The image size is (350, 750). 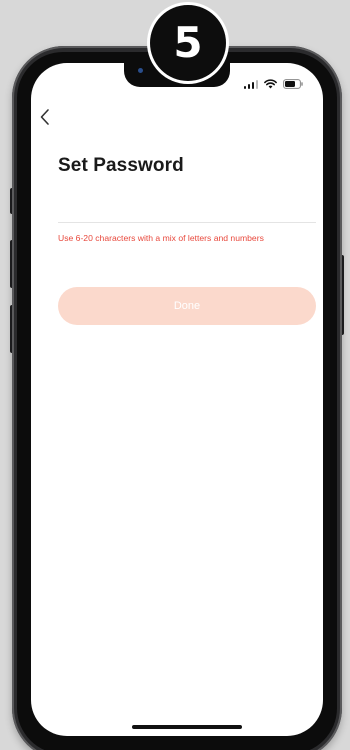 What do you see at coordinates (187, 306) in the screenshot?
I see `done-button: Done` at bounding box center [187, 306].